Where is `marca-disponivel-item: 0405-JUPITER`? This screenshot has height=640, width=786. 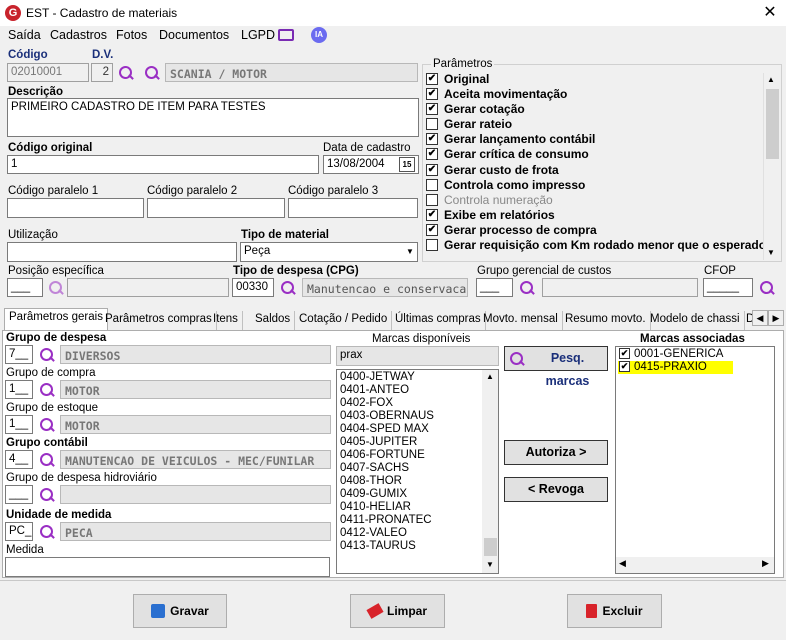
marca-disponivel-item: 0405-JUPITER is located at coordinates (409, 442).